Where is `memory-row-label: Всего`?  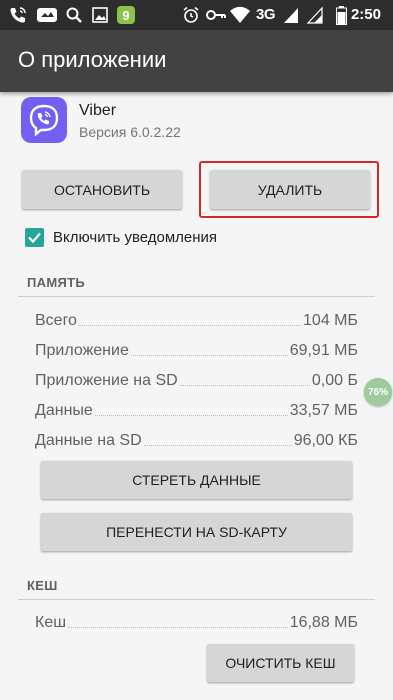
memory-row-label: Всего is located at coordinates (56, 320).